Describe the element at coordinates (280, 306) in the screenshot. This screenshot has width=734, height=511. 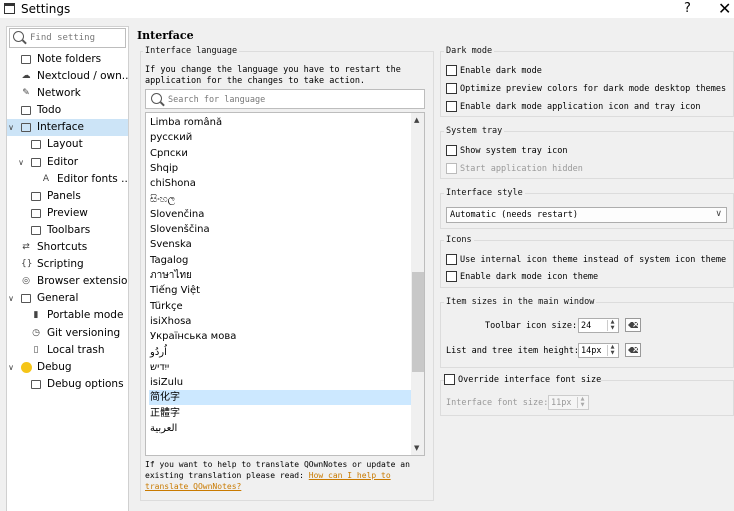
I see `language-item: Türkçe` at that location.